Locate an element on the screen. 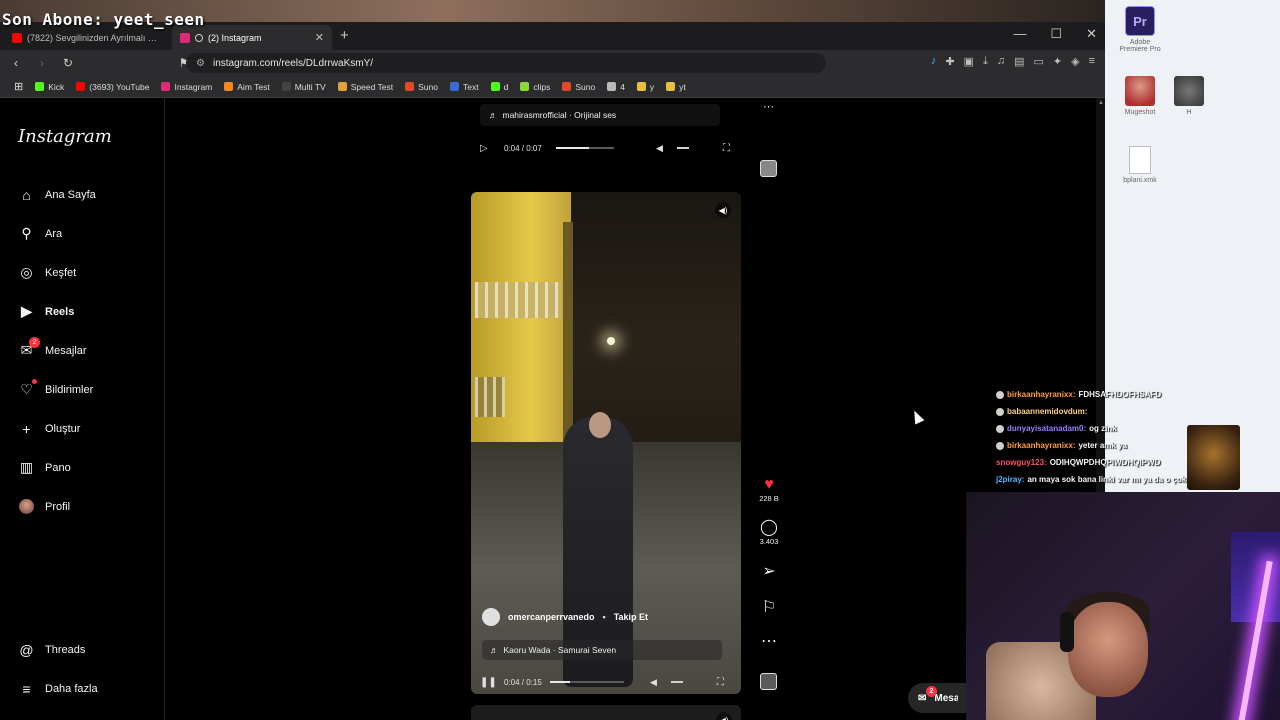 The height and width of the screenshot is (720, 1280). desktop-icon-h: H is located at coordinates (1189, 96).